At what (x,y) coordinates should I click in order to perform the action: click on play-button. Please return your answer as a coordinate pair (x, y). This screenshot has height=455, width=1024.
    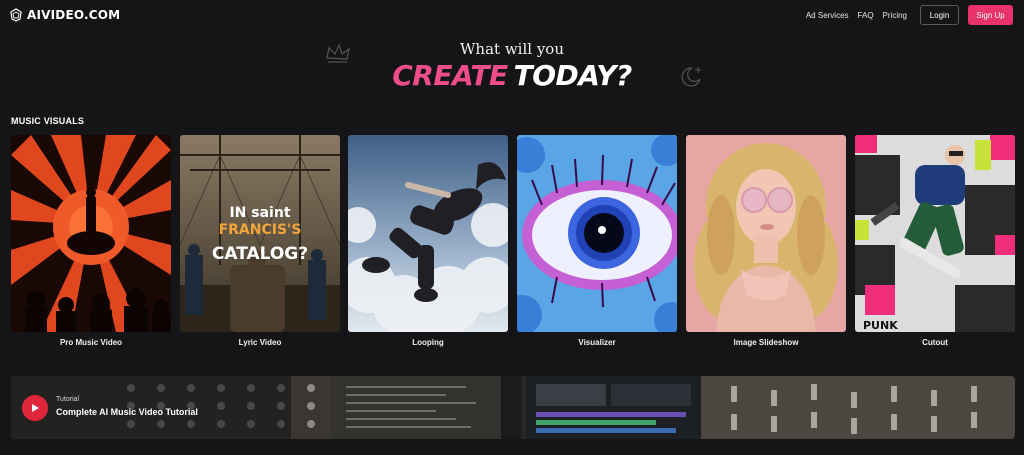
    Looking at the image, I should click on (35, 408).